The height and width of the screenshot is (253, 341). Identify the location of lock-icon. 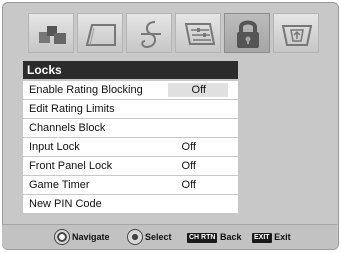
(248, 34).